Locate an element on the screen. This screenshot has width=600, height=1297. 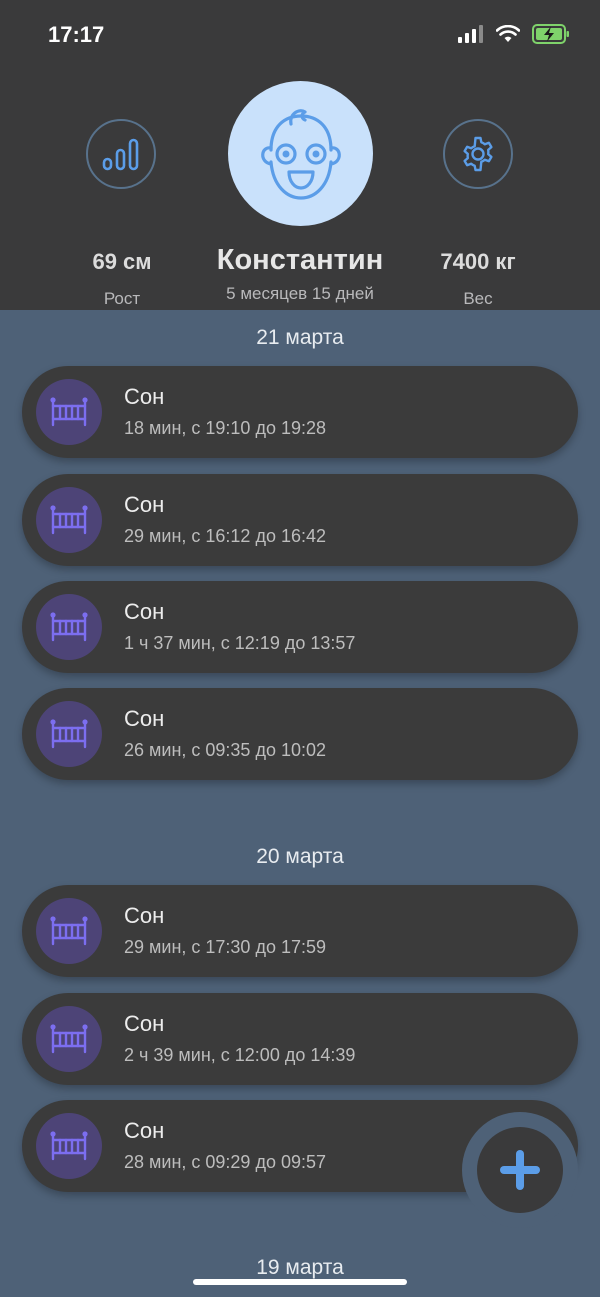
baby-face-icon is located at coordinates (300, 154).